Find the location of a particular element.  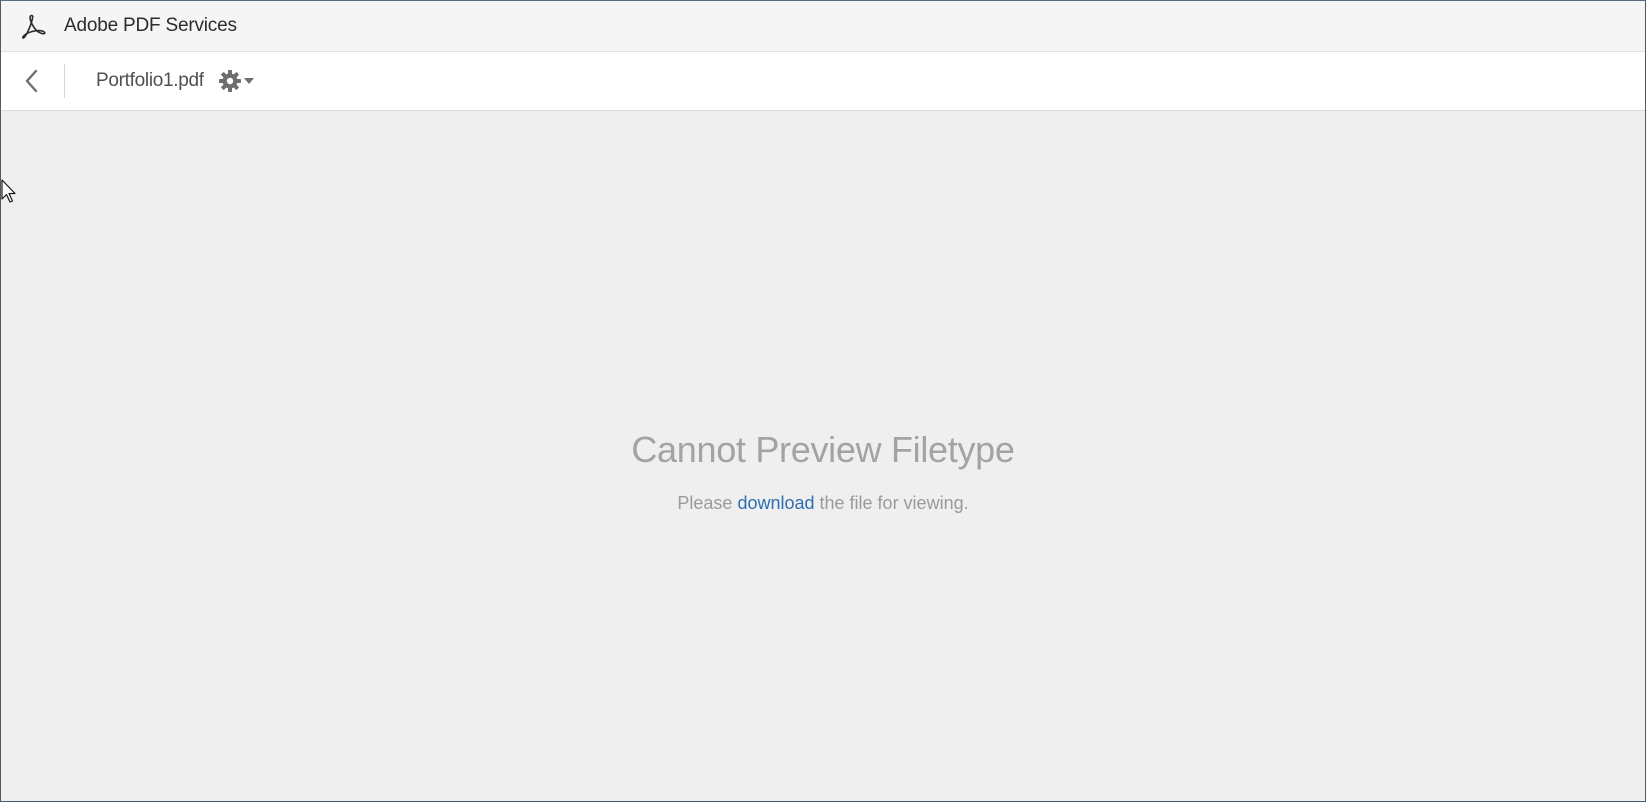

document-toolbar: Portfolio1.pdf is located at coordinates (823, 81).